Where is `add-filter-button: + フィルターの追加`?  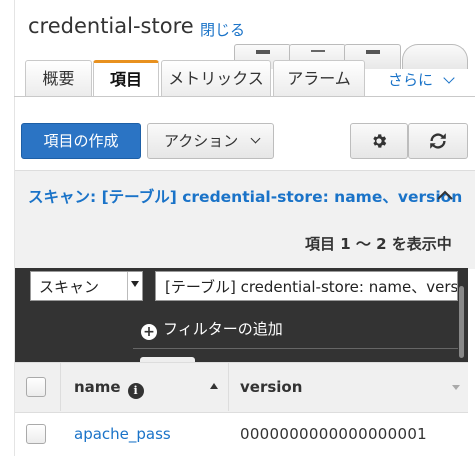
add-filter-button: + フィルターの追加 is located at coordinates (212, 329).